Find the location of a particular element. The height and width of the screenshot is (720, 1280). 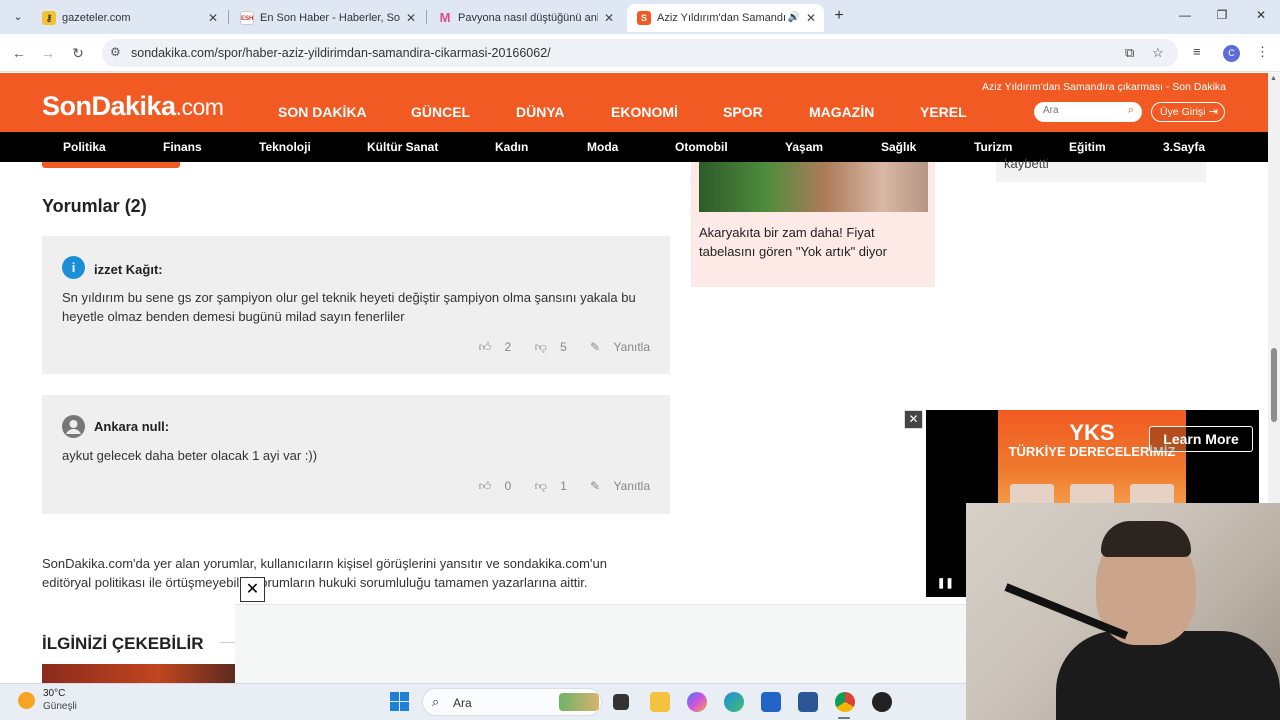

subnav-egitim: Eğitim is located at coordinates (1087, 147).